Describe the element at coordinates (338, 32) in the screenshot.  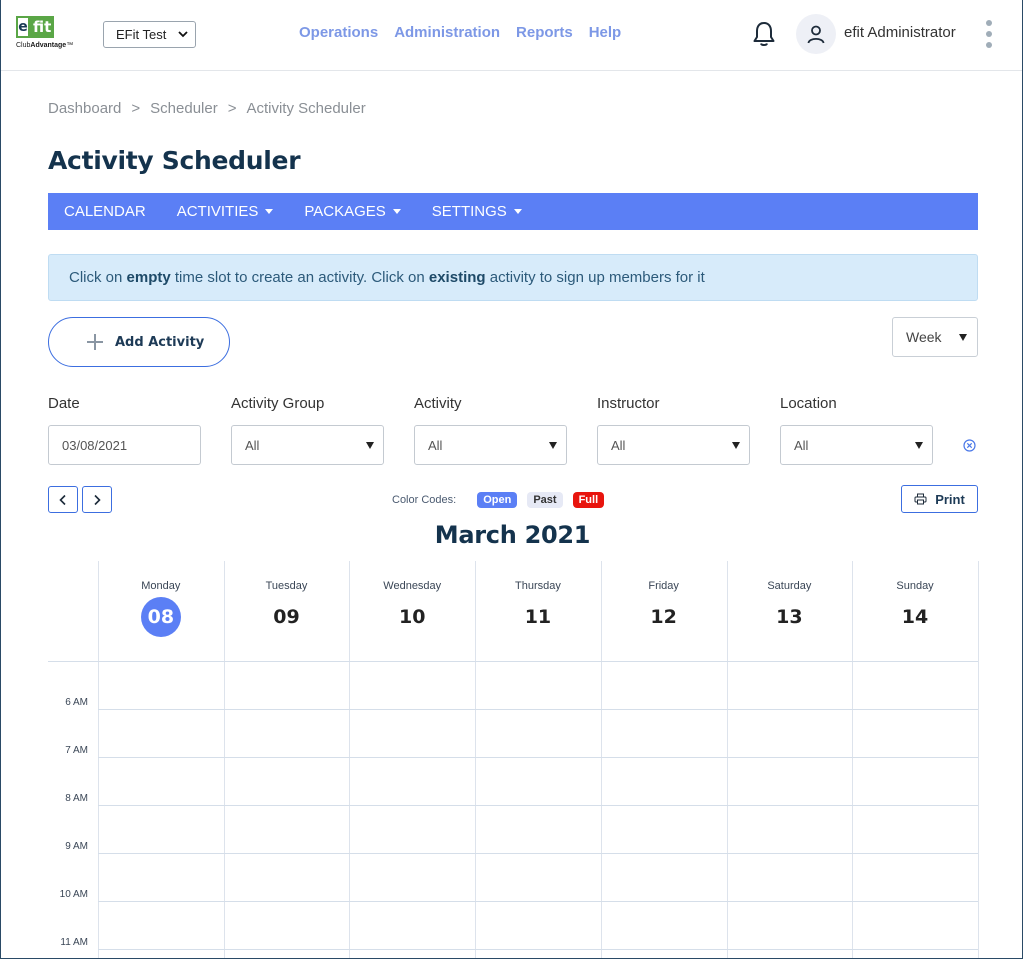
I see `nav-operations: Operations` at that location.